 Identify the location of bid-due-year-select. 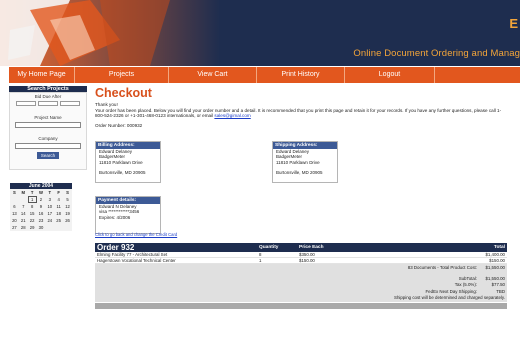
(70, 103).